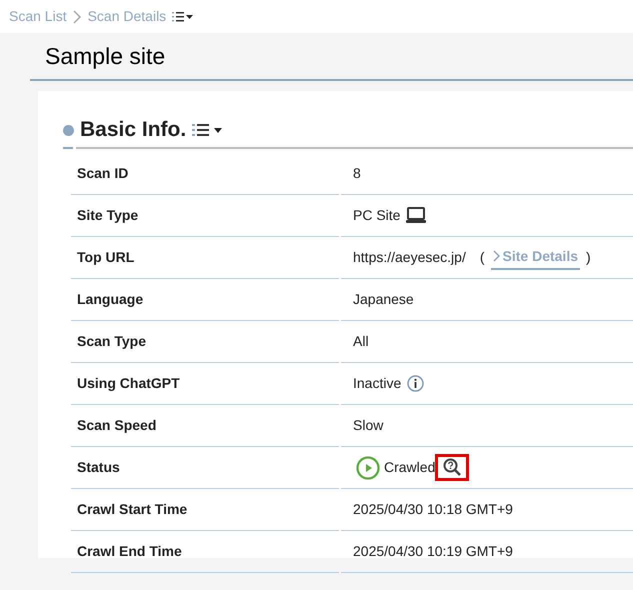  Describe the element at coordinates (383, 299) in the screenshot. I see `field-value: Japanese` at that location.